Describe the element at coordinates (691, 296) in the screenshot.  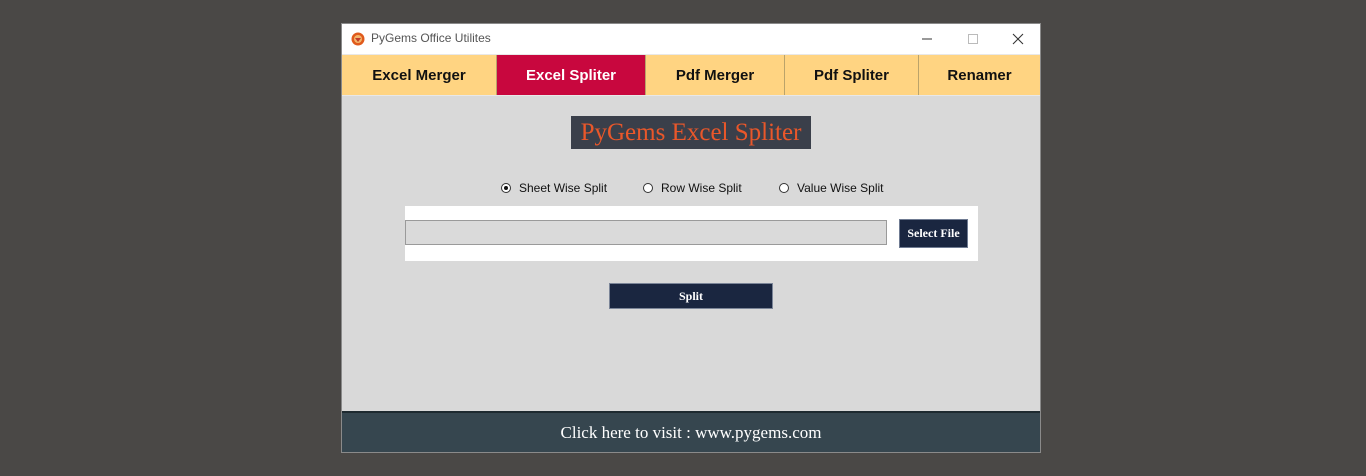
I see `split-button: Split` at that location.